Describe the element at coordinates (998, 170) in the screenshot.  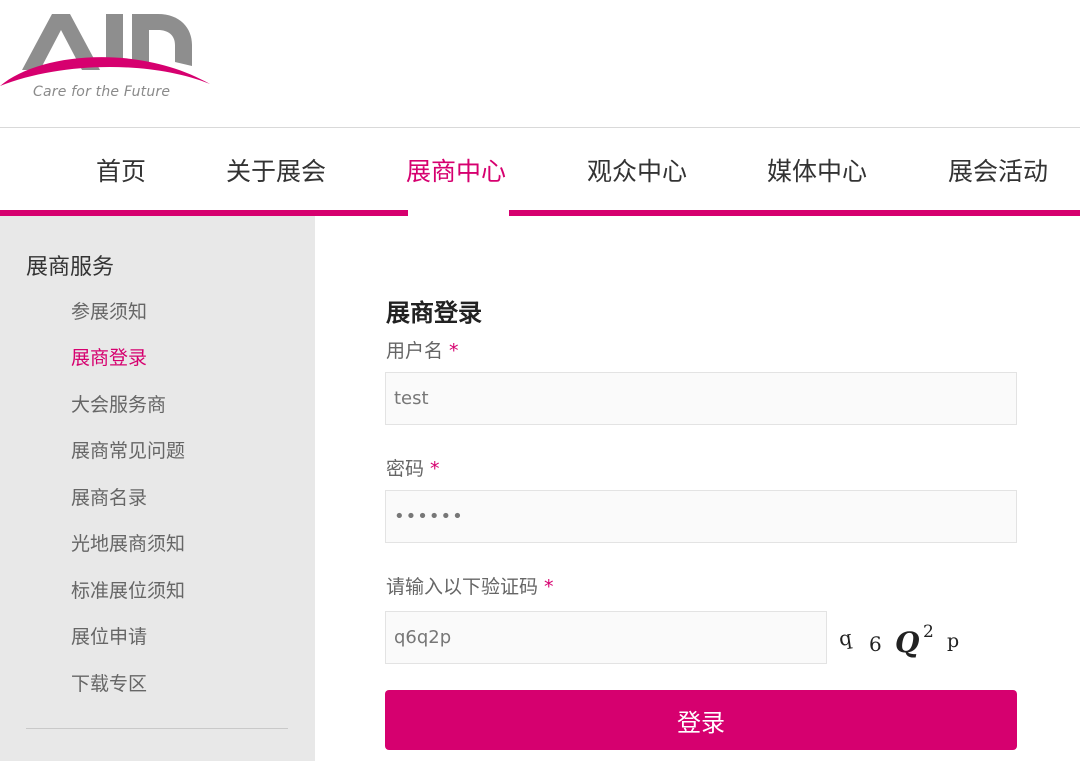
I see `nav-item-events: 展会活动` at that location.